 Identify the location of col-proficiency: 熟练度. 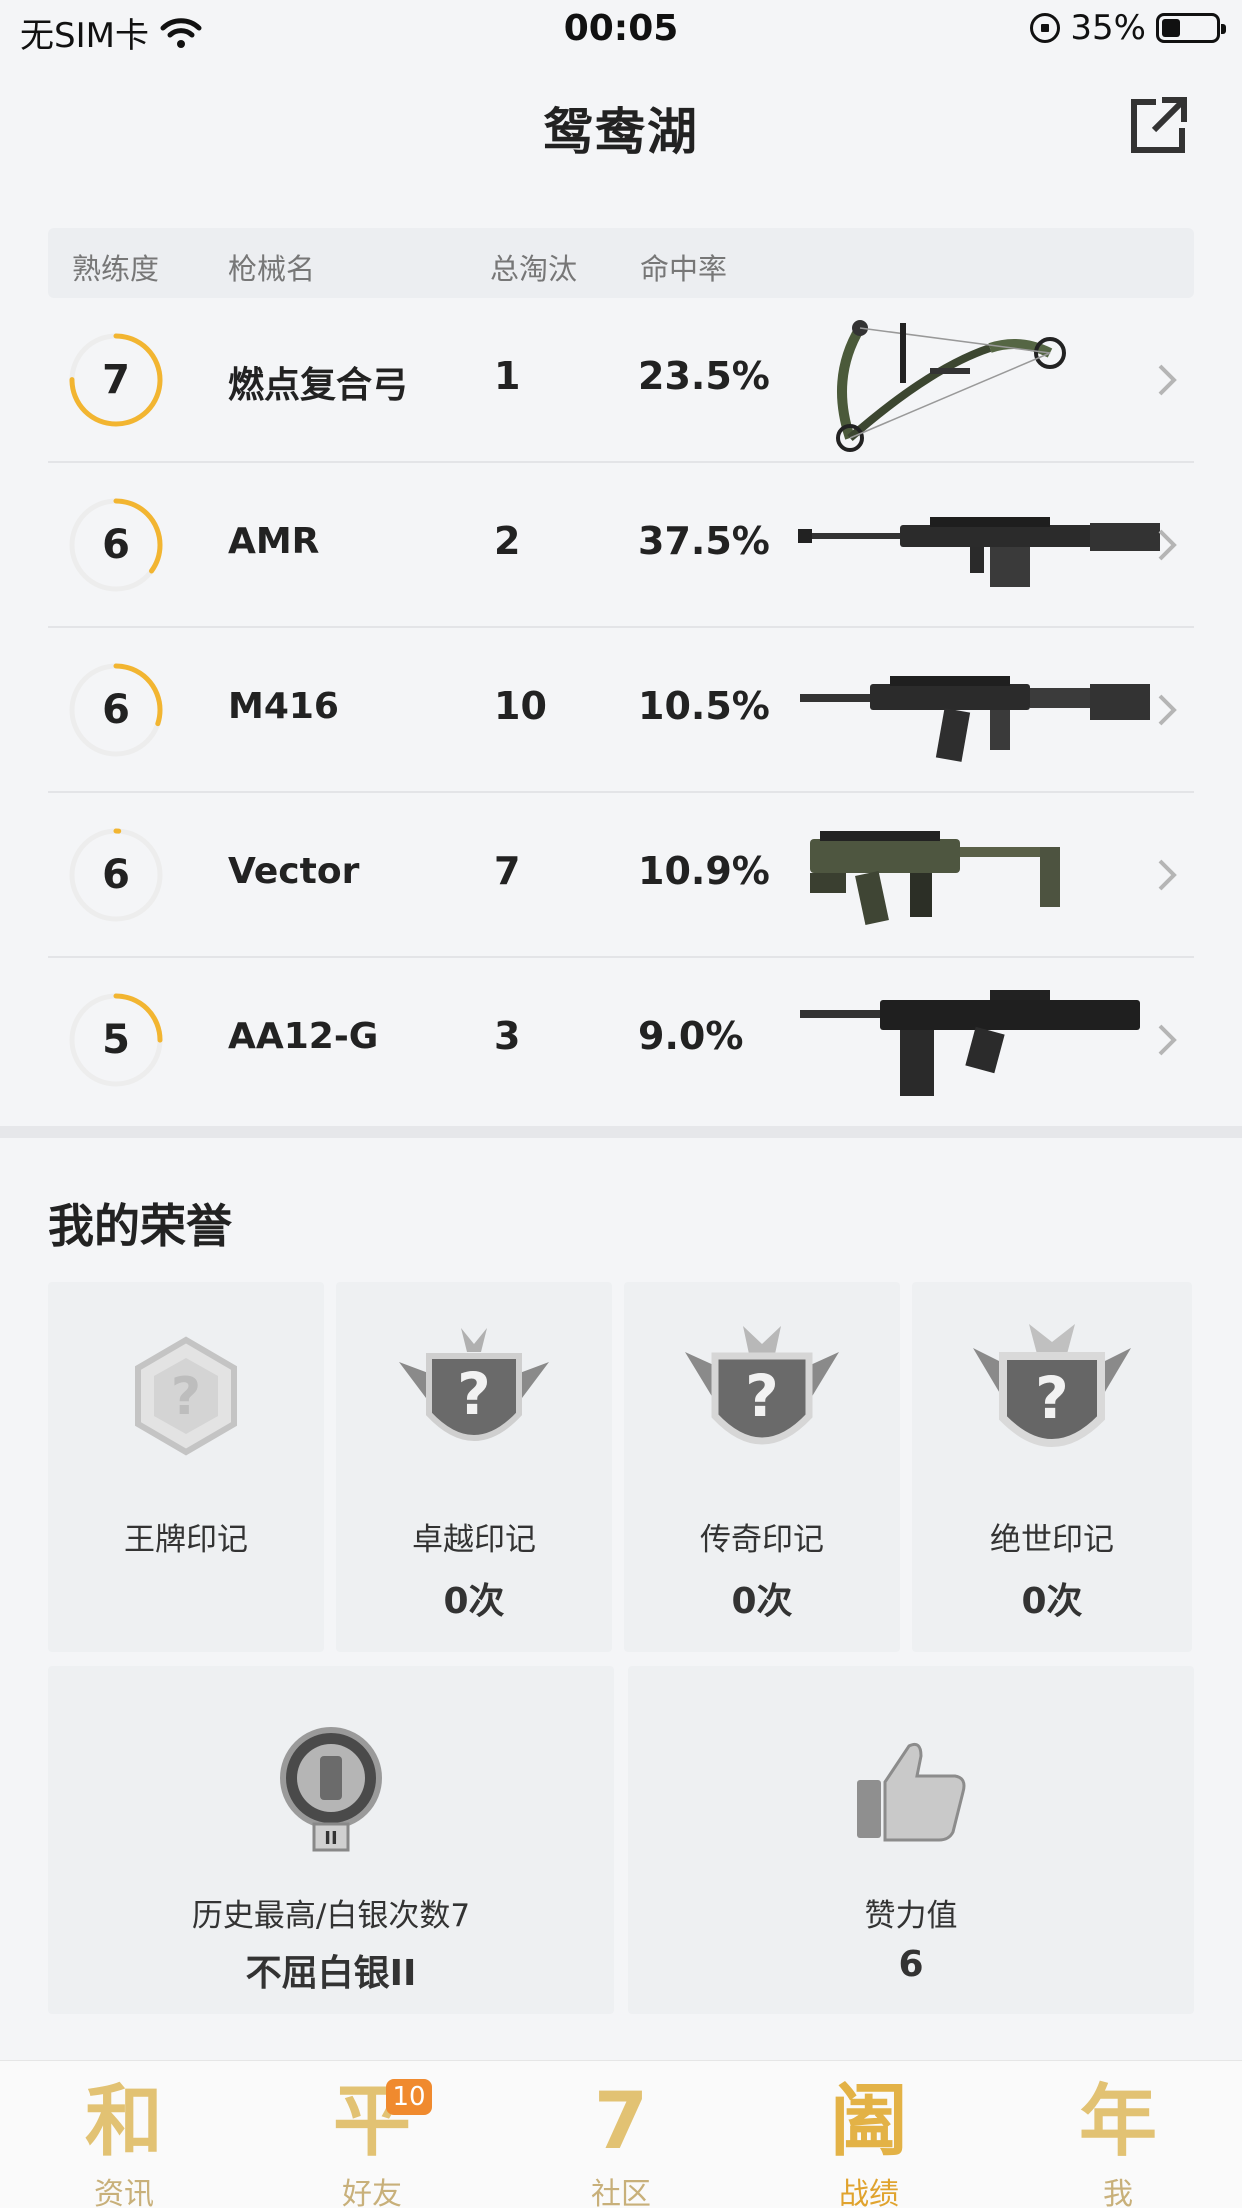
(116, 269).